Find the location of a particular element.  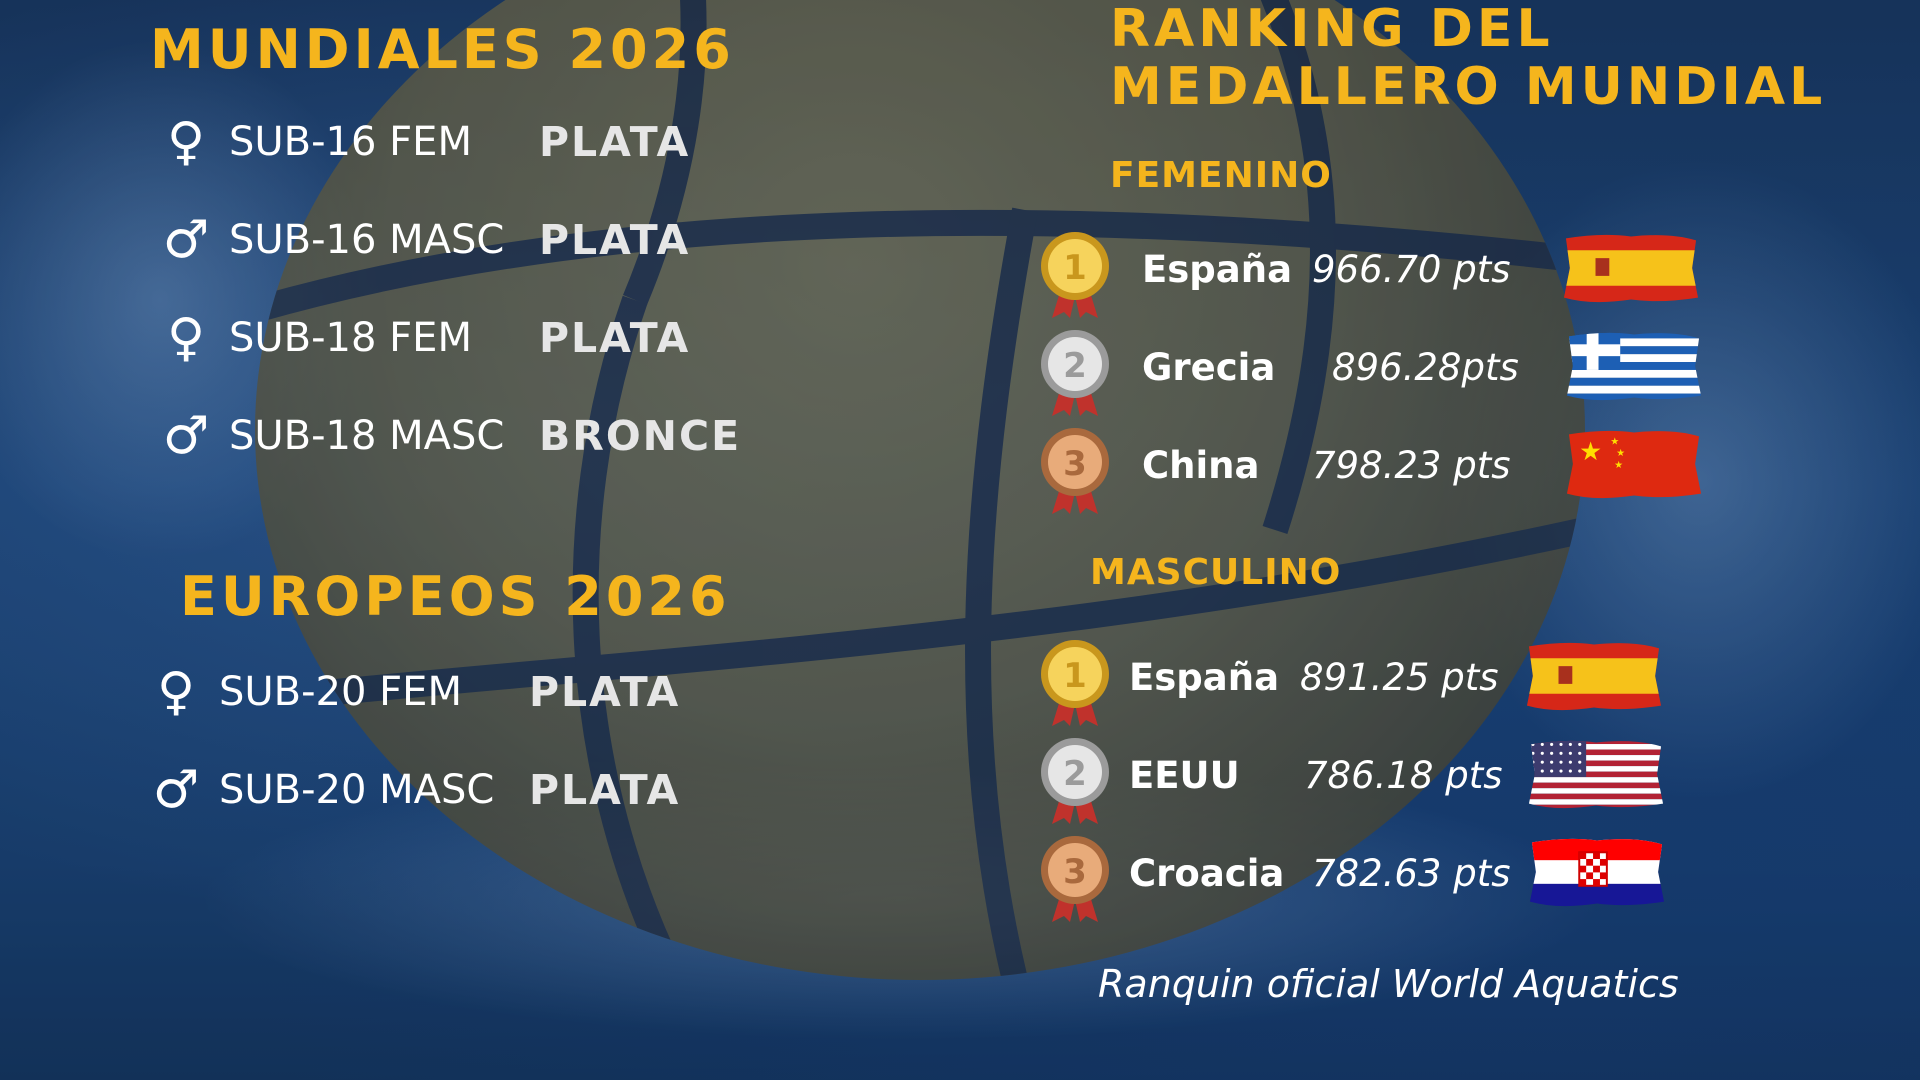

ranking-title-line2: MEDALLERO MUNDIAL is located at coordinates (1468, 87).